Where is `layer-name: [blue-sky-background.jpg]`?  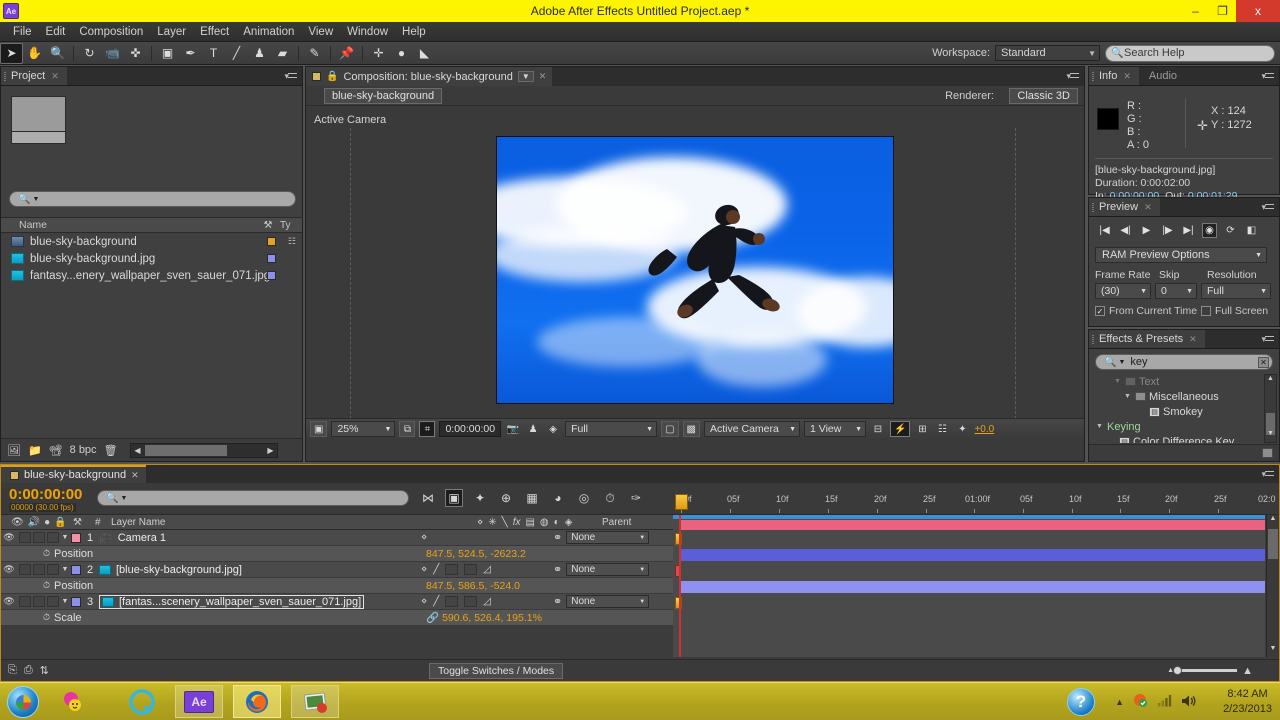
layer-name: [blue-sky-background.jpg] is located at coordinates (170, 570).